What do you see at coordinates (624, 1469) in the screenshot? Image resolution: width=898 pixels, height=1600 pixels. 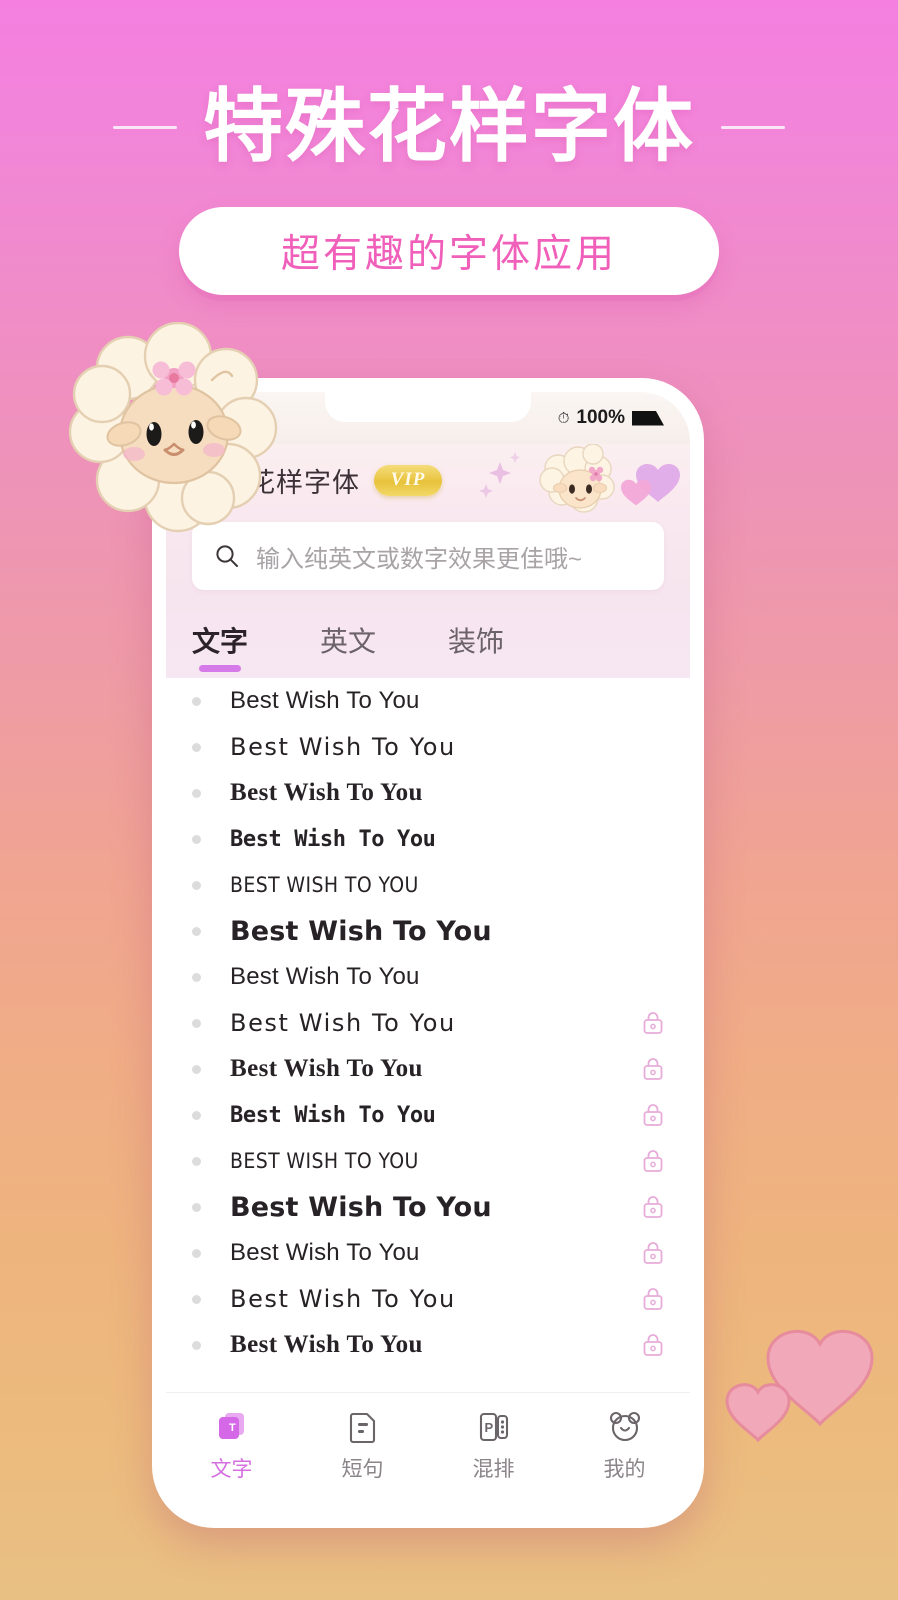 I see `nav-label: 我的` at bounding box center [624, 1469].